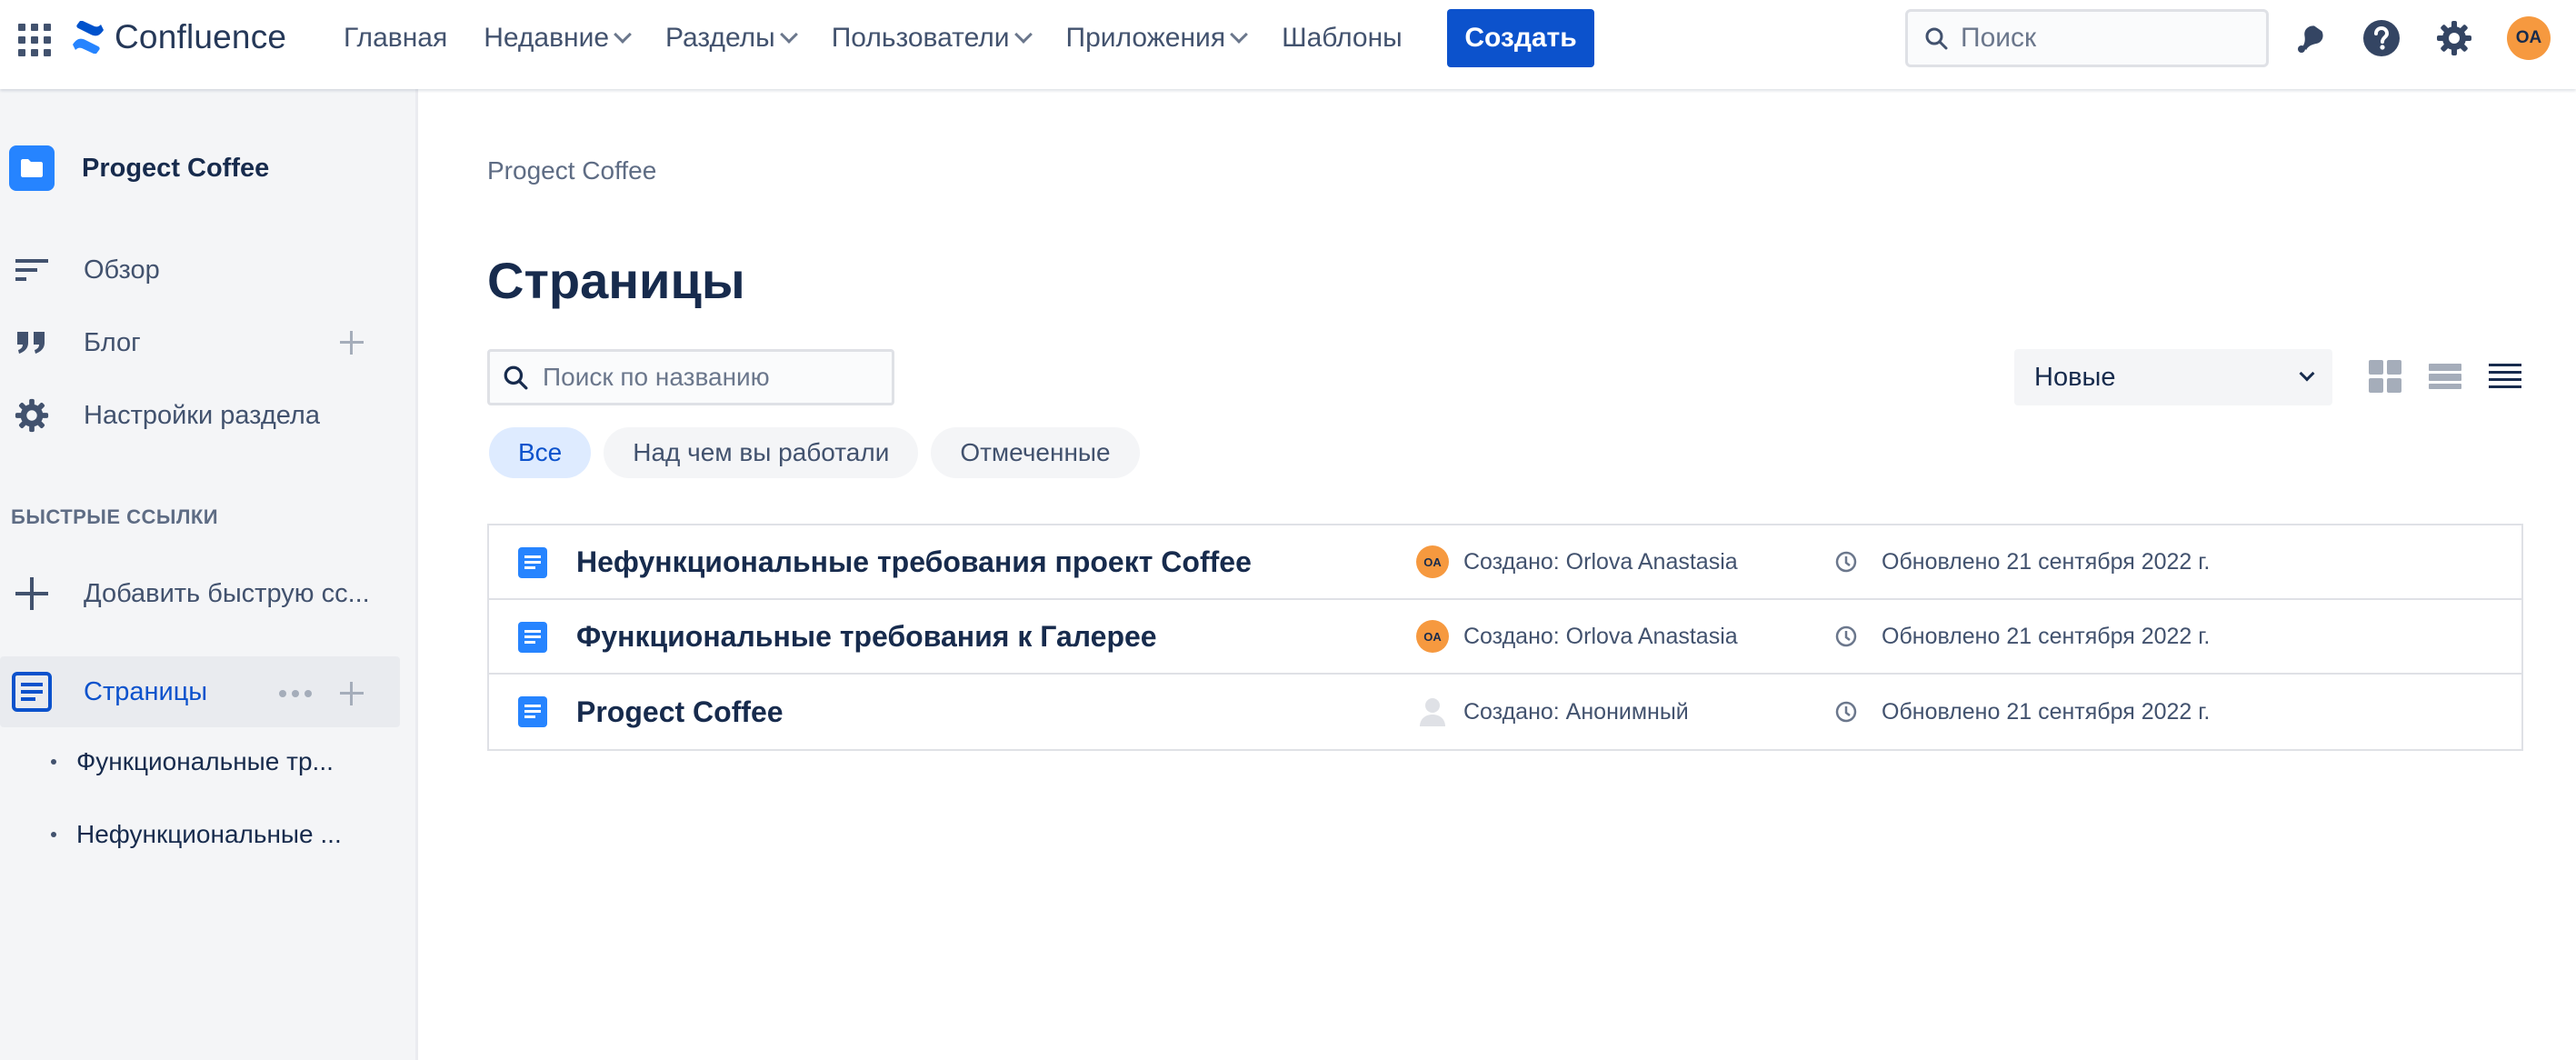 Image resolution: width=2576 pixels, height=1060 pixels. What do you see at coordinates (920, 38) in the screenshot?
I see `nav-people-label: Пользователи` at bounding box center [920, 38].